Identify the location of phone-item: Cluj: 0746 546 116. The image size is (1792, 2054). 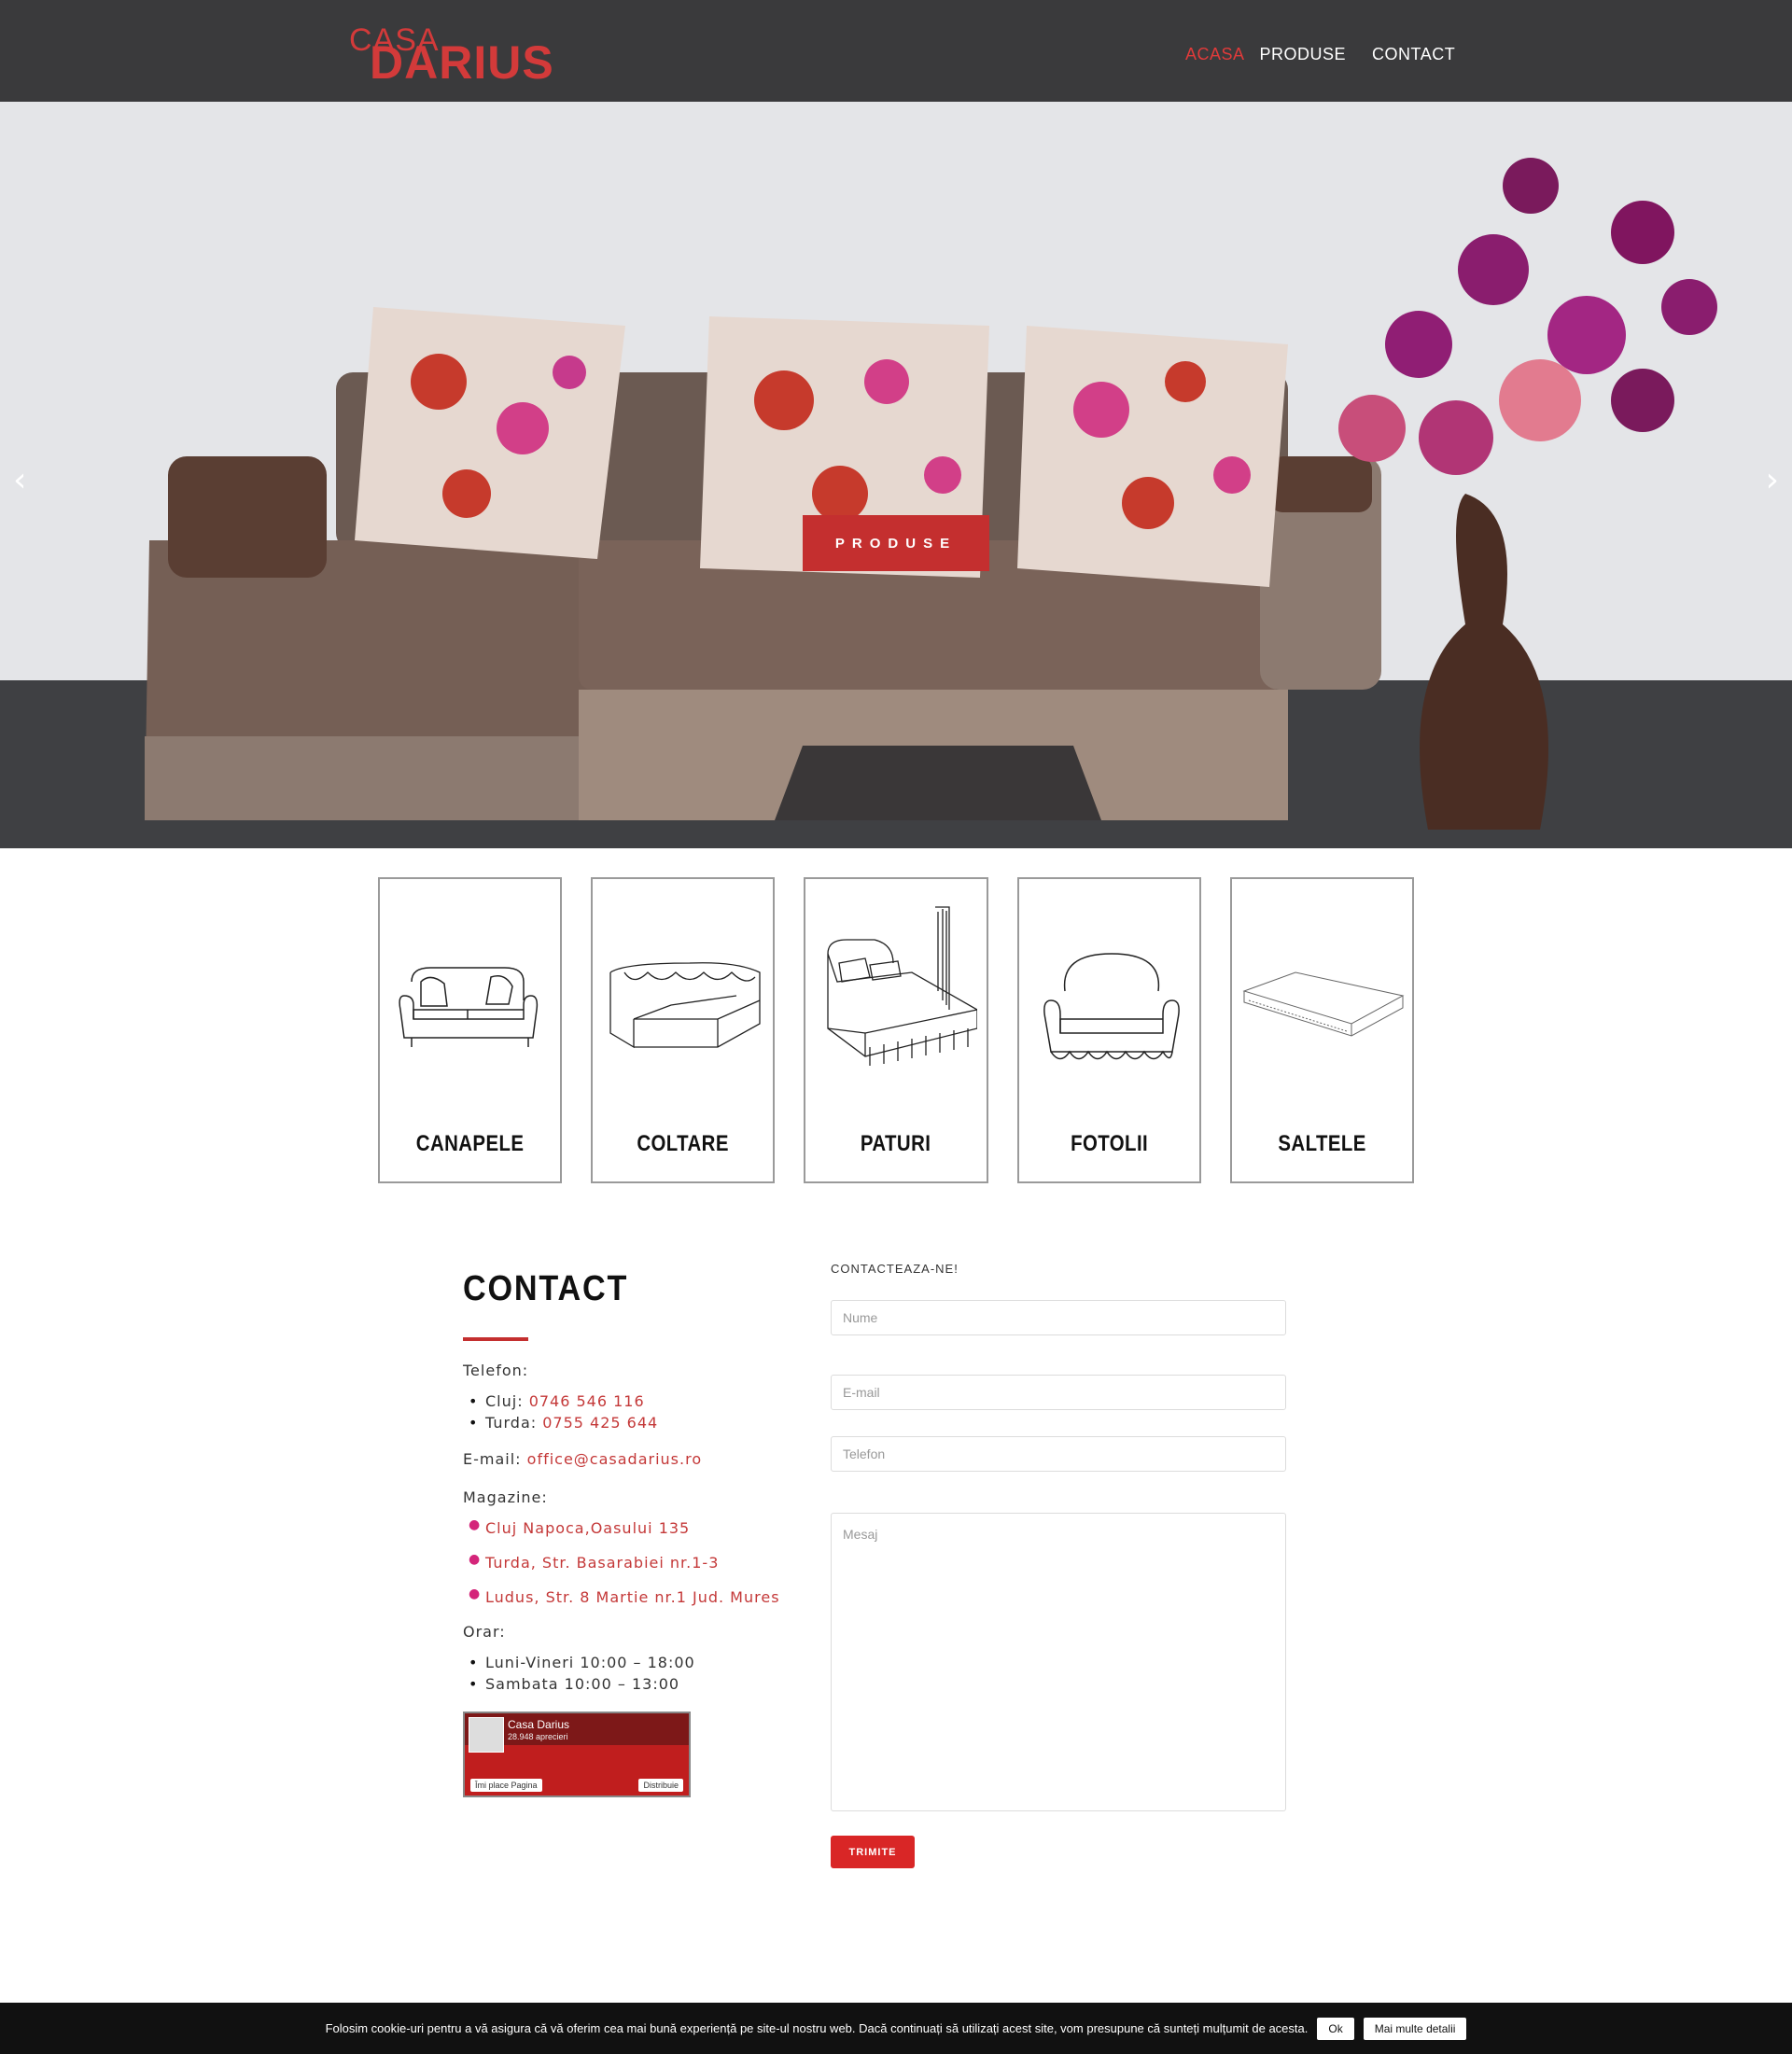
(640, 1401).